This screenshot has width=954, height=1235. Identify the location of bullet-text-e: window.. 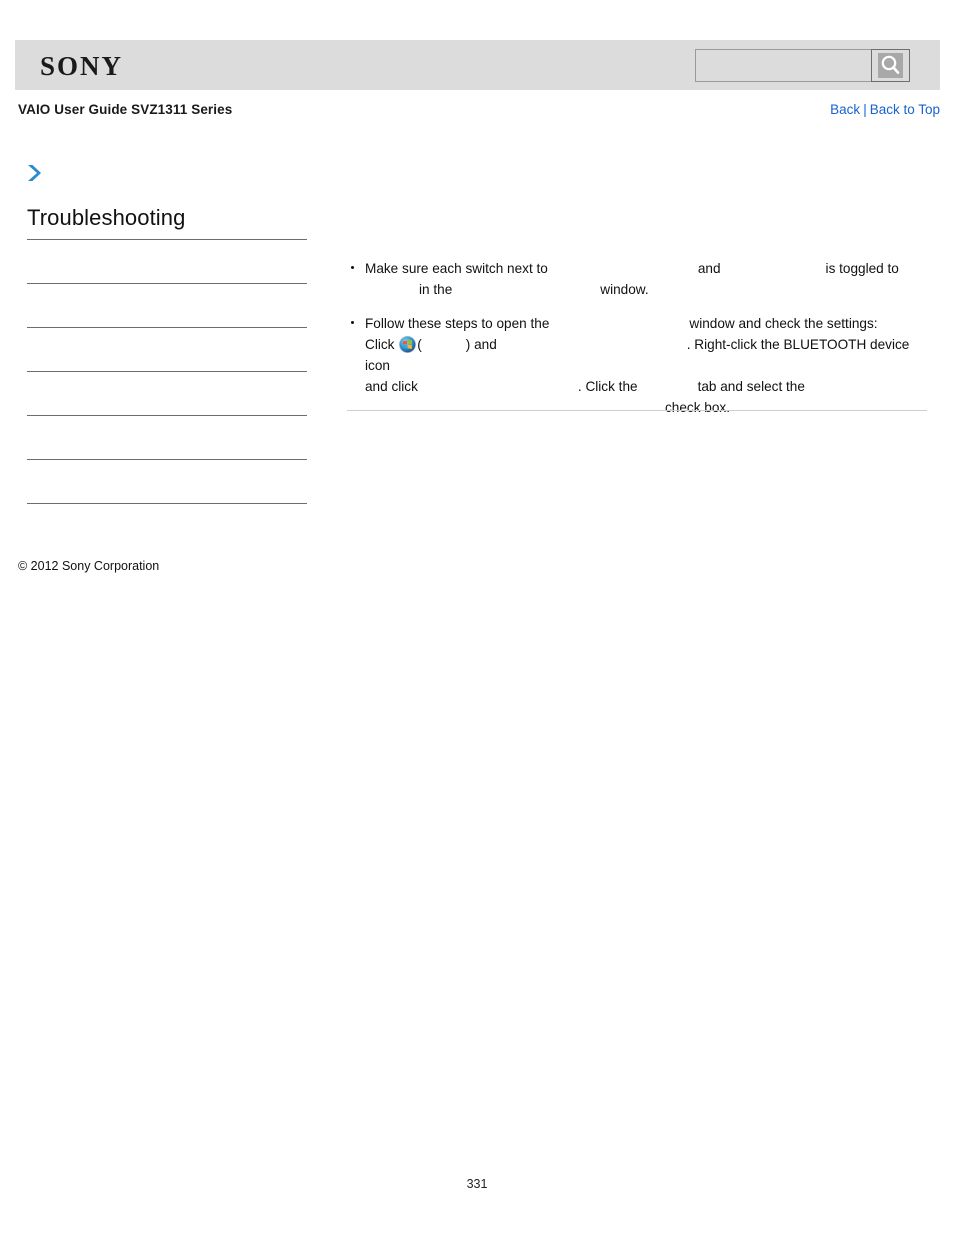
(624, 289).